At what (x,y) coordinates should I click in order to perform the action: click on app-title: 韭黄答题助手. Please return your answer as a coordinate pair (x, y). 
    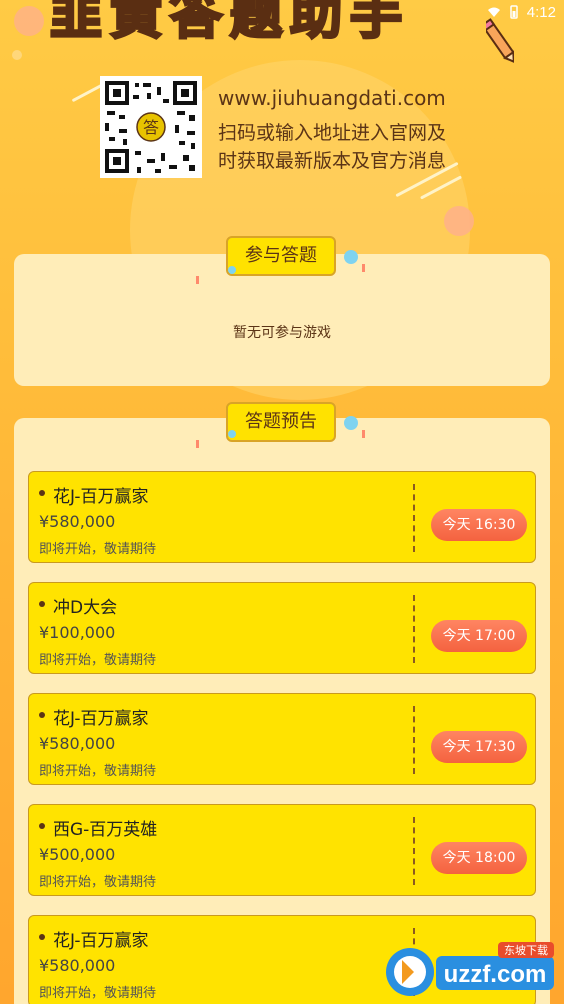
    Looking at the image, I should click on (230, 23).